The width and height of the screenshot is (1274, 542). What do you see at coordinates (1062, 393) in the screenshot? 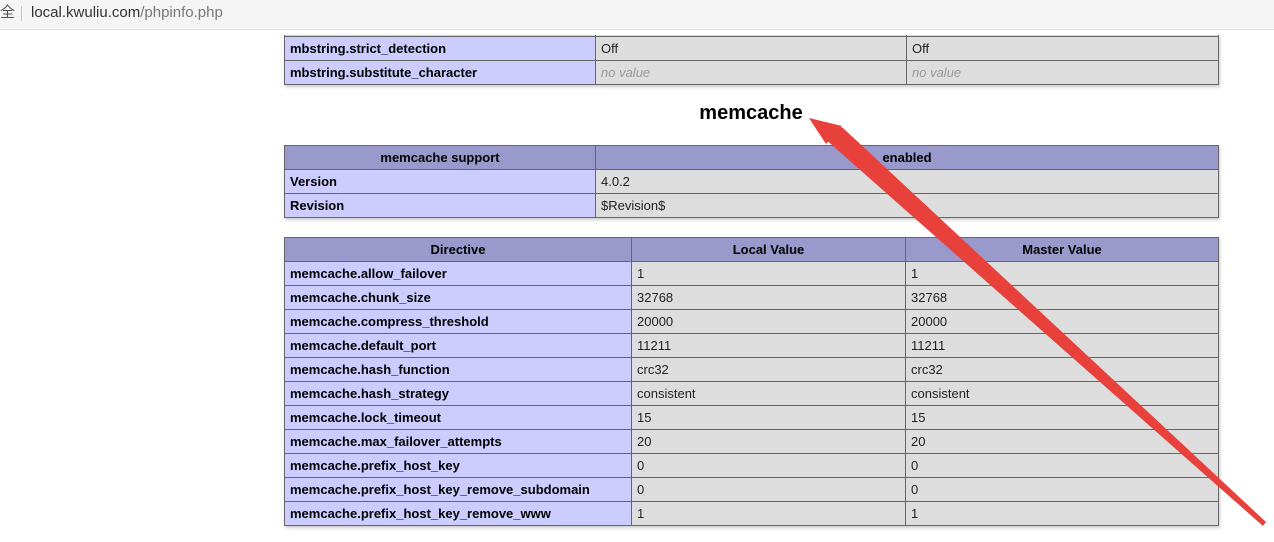
I see `master-value: consistent` at bounding box center [1062, 393].